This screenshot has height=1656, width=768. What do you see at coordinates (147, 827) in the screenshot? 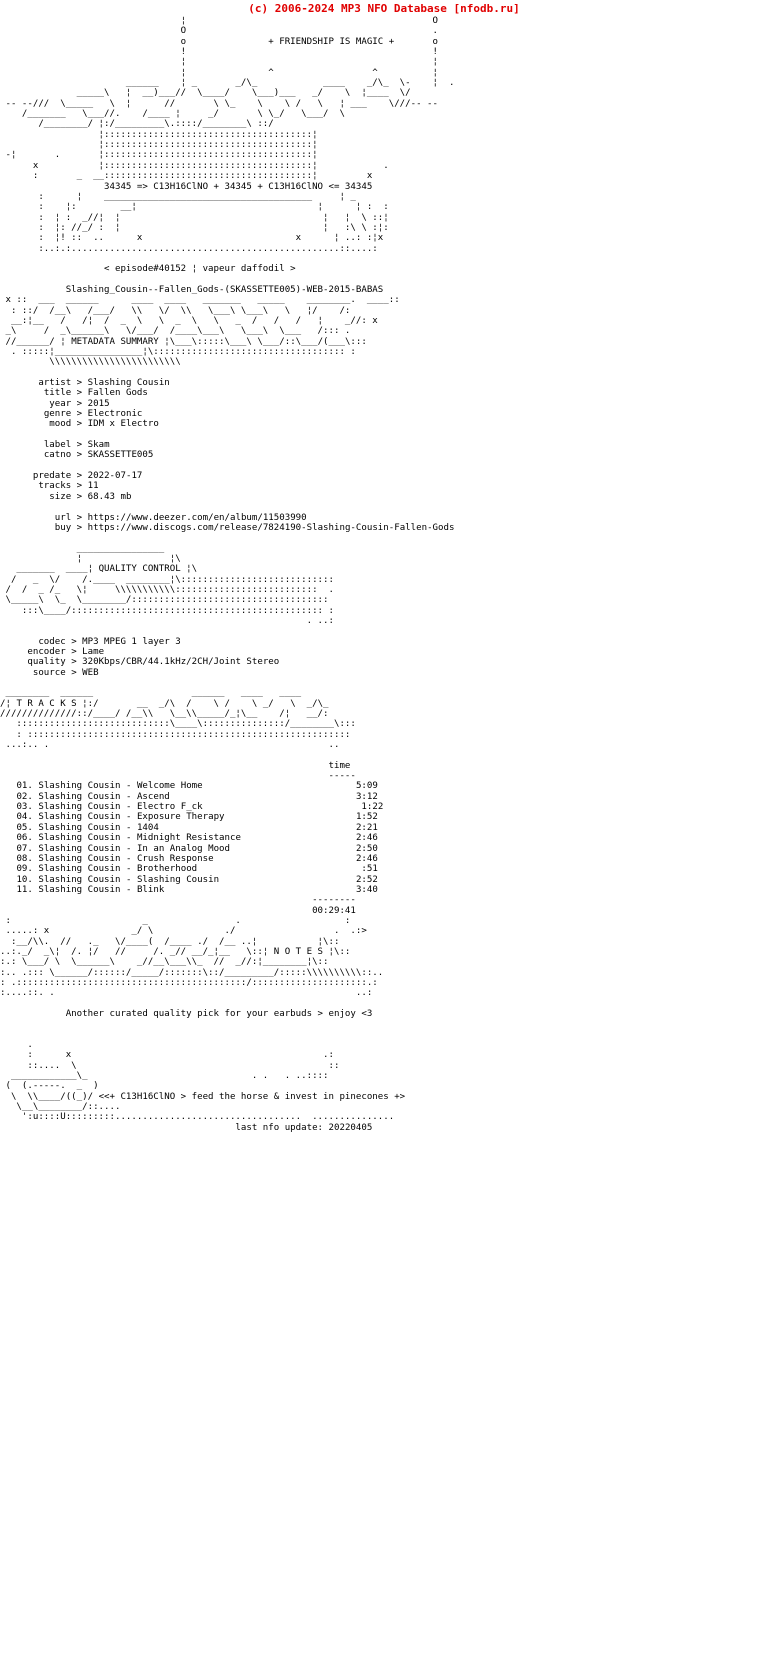
I see `track-title: 1404` at bounding box center [147, 827].